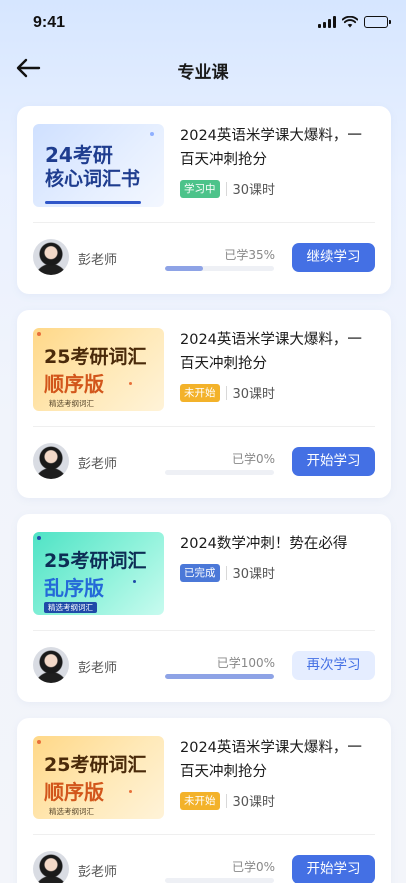 The width and height of the screenshot is (406, 883). Describe the element at coordinates (327, 22) in the screenshot. I see `cellular-signal-icon` at that location.